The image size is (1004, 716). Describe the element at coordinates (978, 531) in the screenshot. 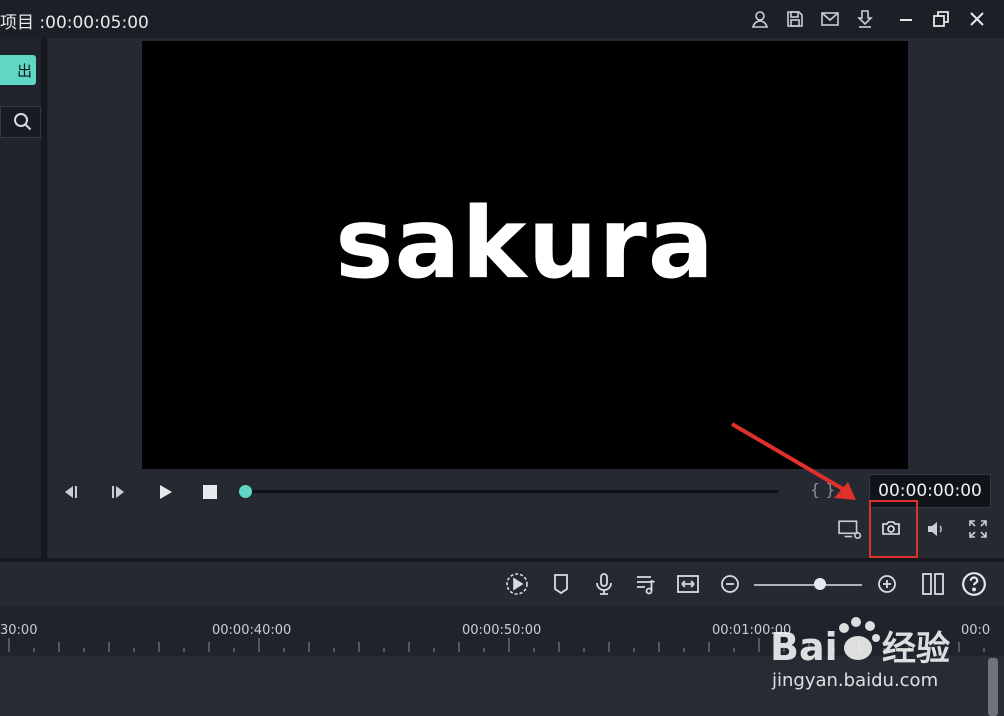

I see `fullscreen-icon` at that location.